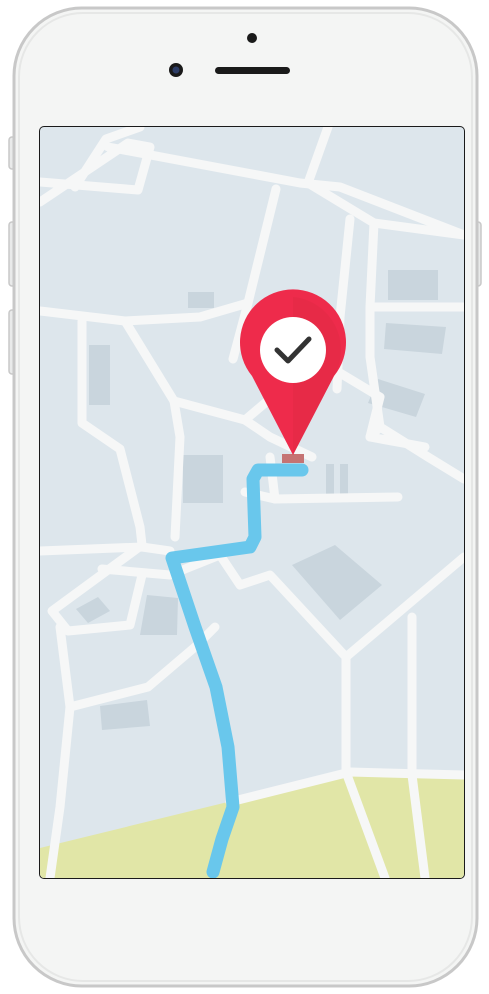  Describe the element at coordinates (252, 70) in the screenshot. I see `earpiece-speaker` at that location.